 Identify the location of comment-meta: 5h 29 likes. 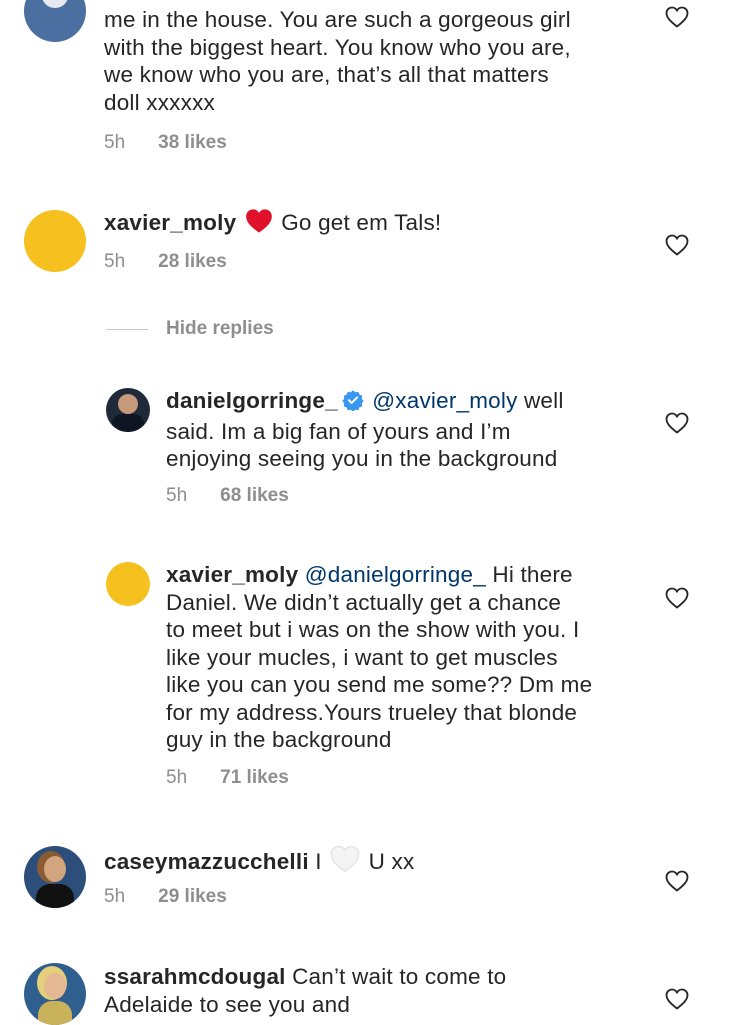
(165, 897).